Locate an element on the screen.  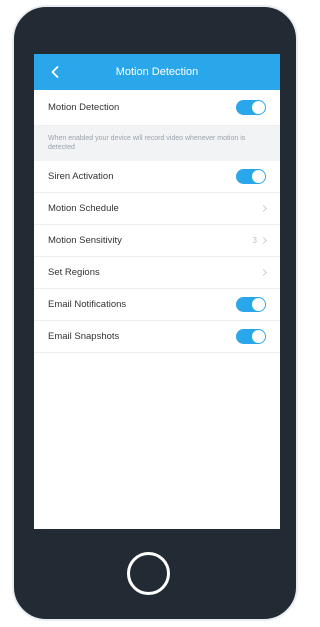
setting-row-email-notifications: Email Notifications is located at coordinates (157, 305).